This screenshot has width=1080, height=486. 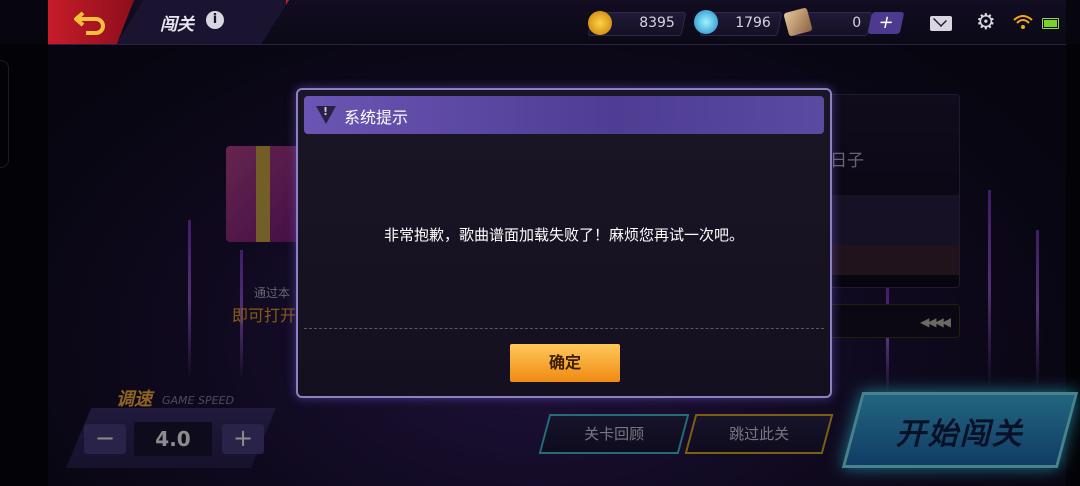 What do you see at coordinates (886, 23) in the screenshot?
I see `add-ticket-button: +` at bounding box center [886, 23].